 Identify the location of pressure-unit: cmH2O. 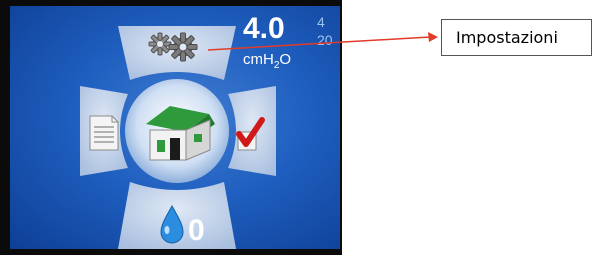
(267, 61).